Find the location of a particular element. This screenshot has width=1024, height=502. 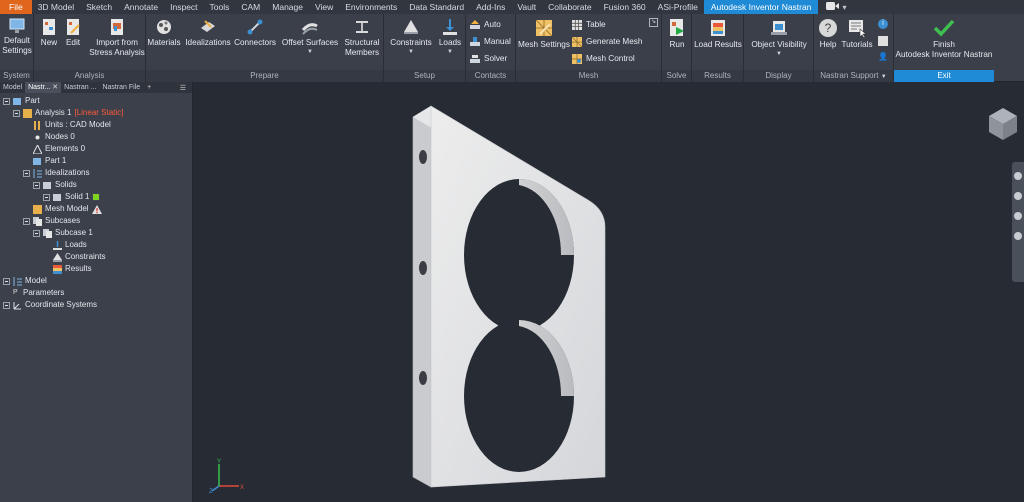

browser-tab-model: Model is located at coordinates (12, 87).